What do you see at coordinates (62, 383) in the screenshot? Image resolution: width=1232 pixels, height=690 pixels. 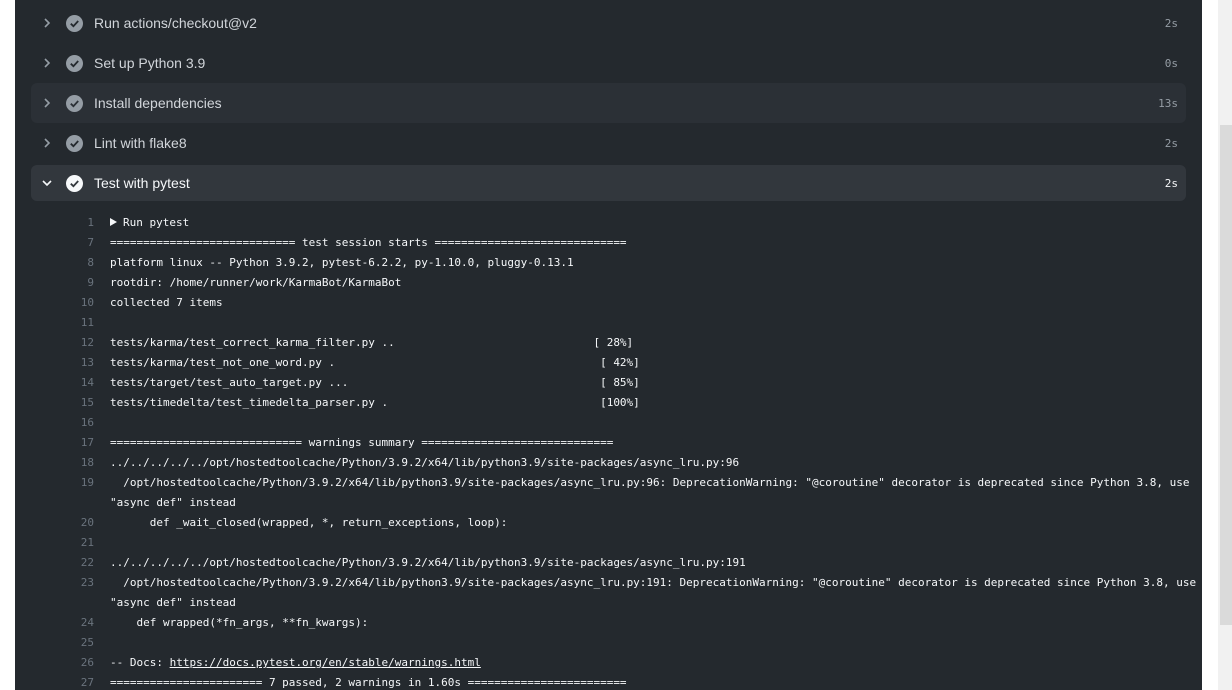 I see `line-number: 14` at bounding box center [62, 383].